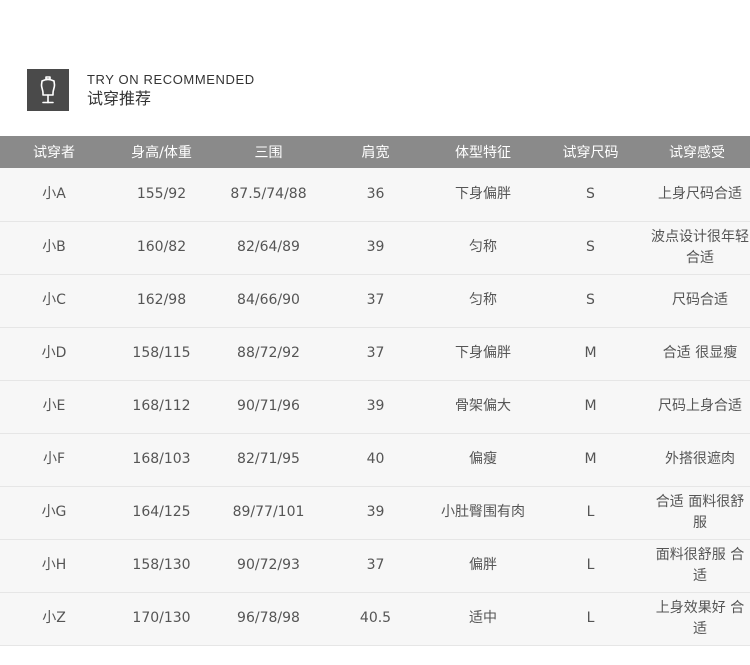  What do you see at coordinates (700, 300) in the screenshot?
I see `cell-feeling: 尺码合适` at bounding box center [700, 300].